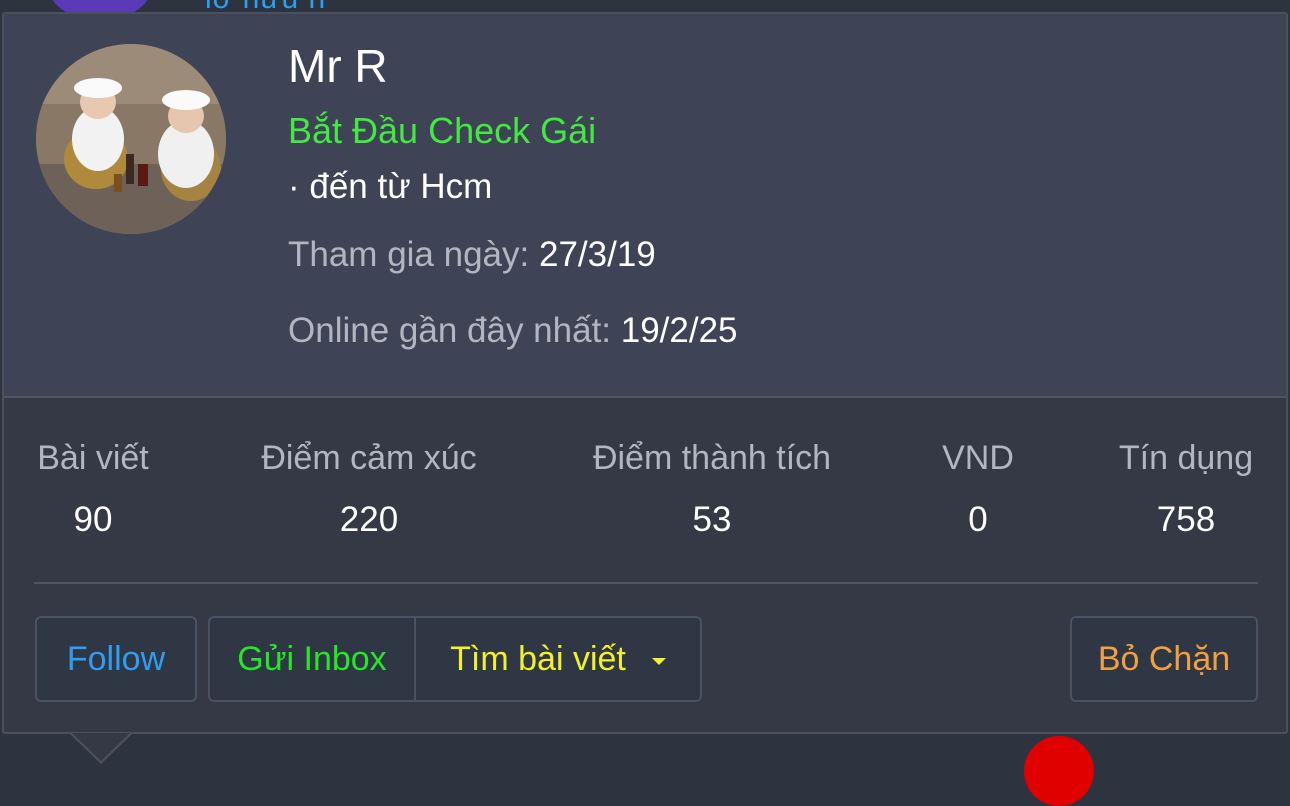 This screenshot has height=806, width=1290. What do you see at coordinates (369, 489) in the screenshot?
I see `stat-reaction-score: Điểm cảm xúc 220` at bounding box center [369, 489].